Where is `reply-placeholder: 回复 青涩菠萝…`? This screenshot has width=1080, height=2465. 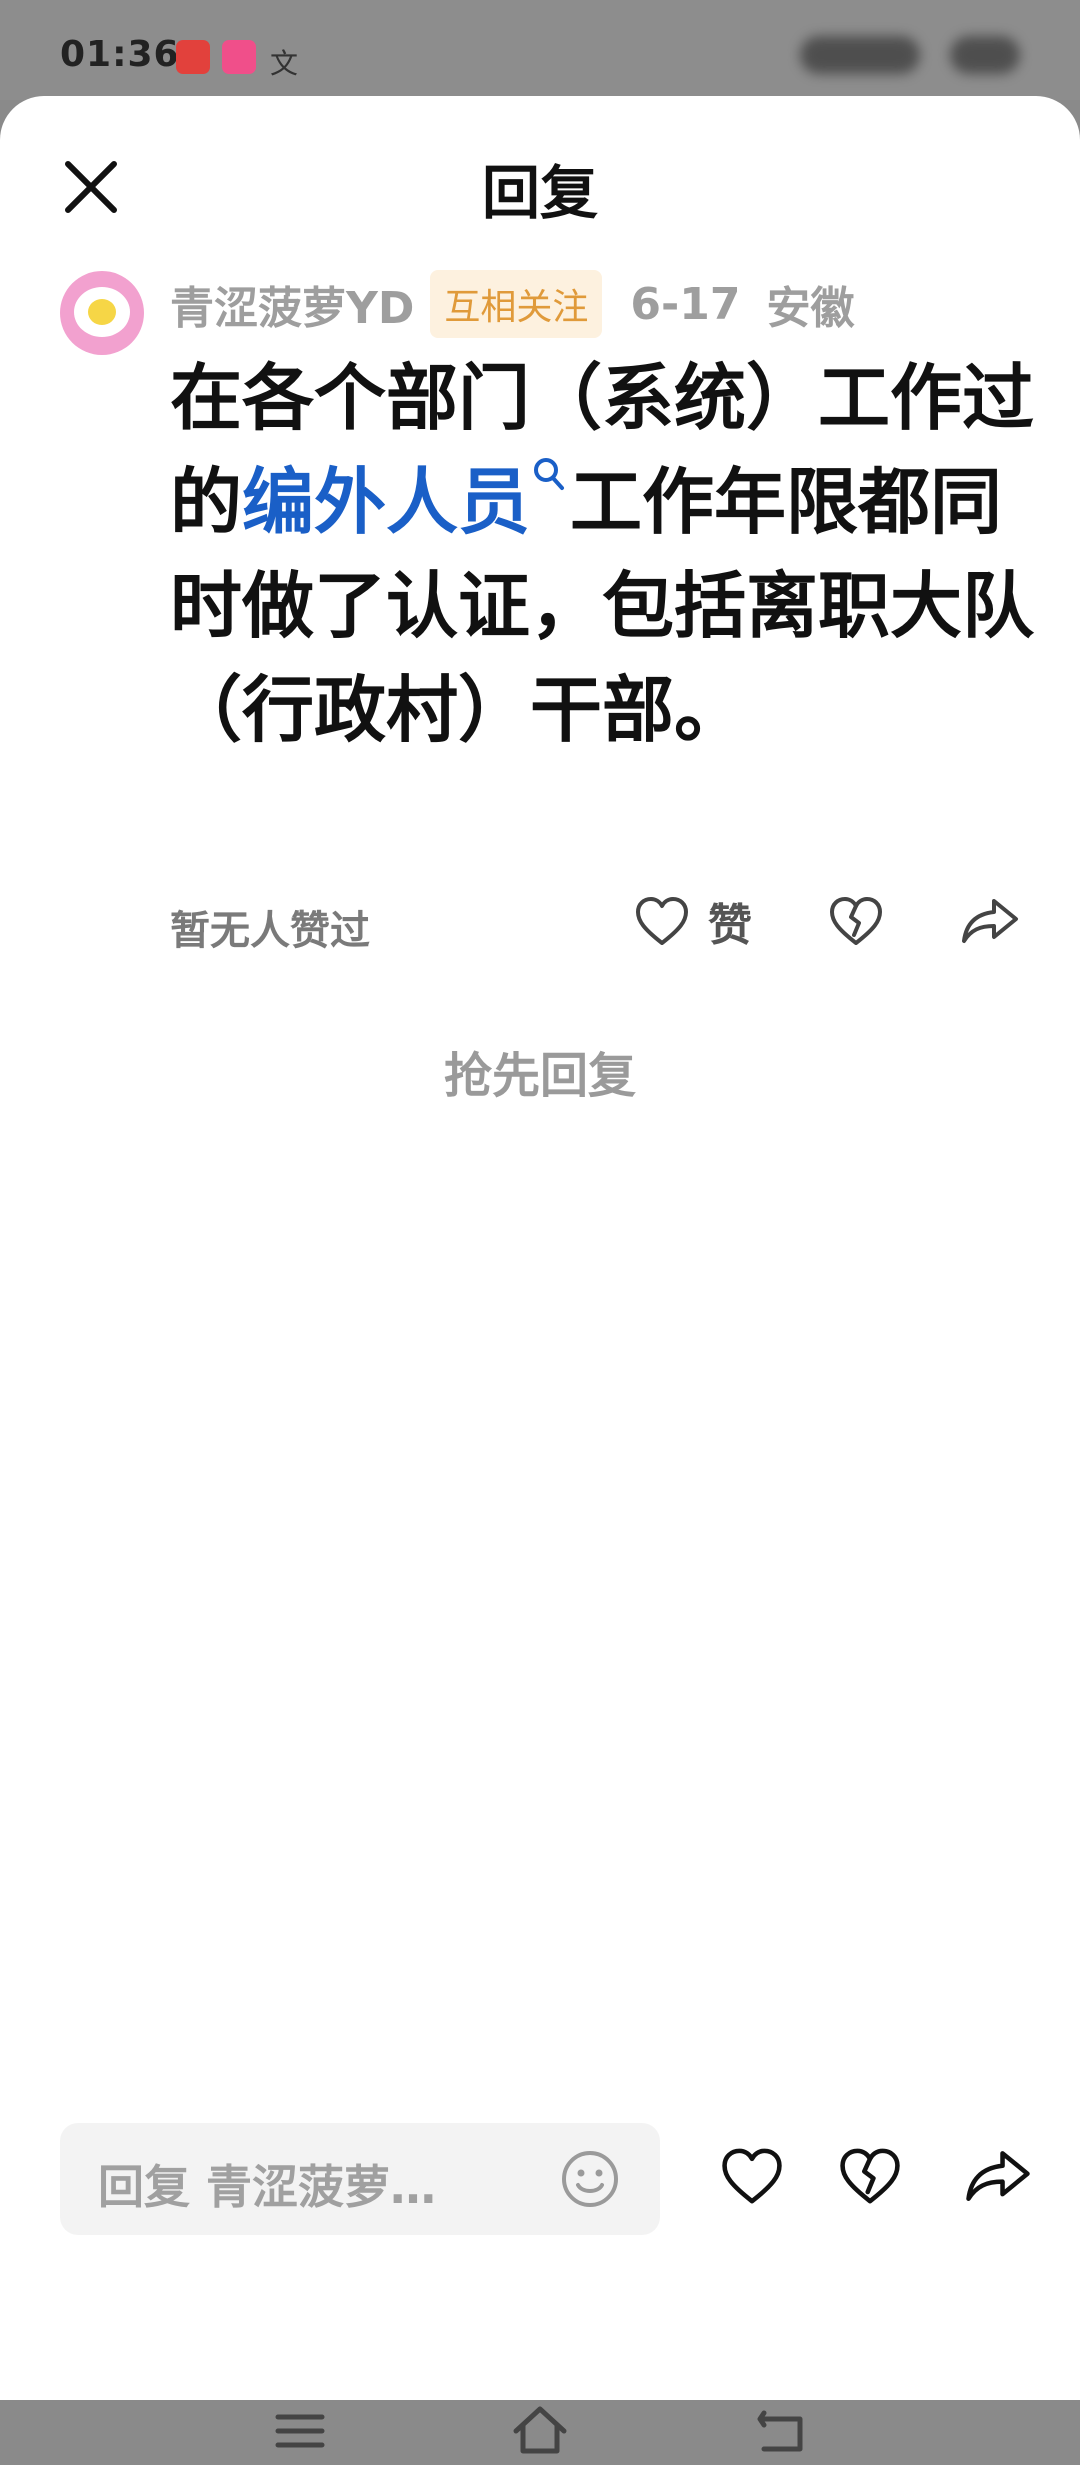 reply-placeholder: 回复 青涩菠萝… is located at coordinates (267, 2187).